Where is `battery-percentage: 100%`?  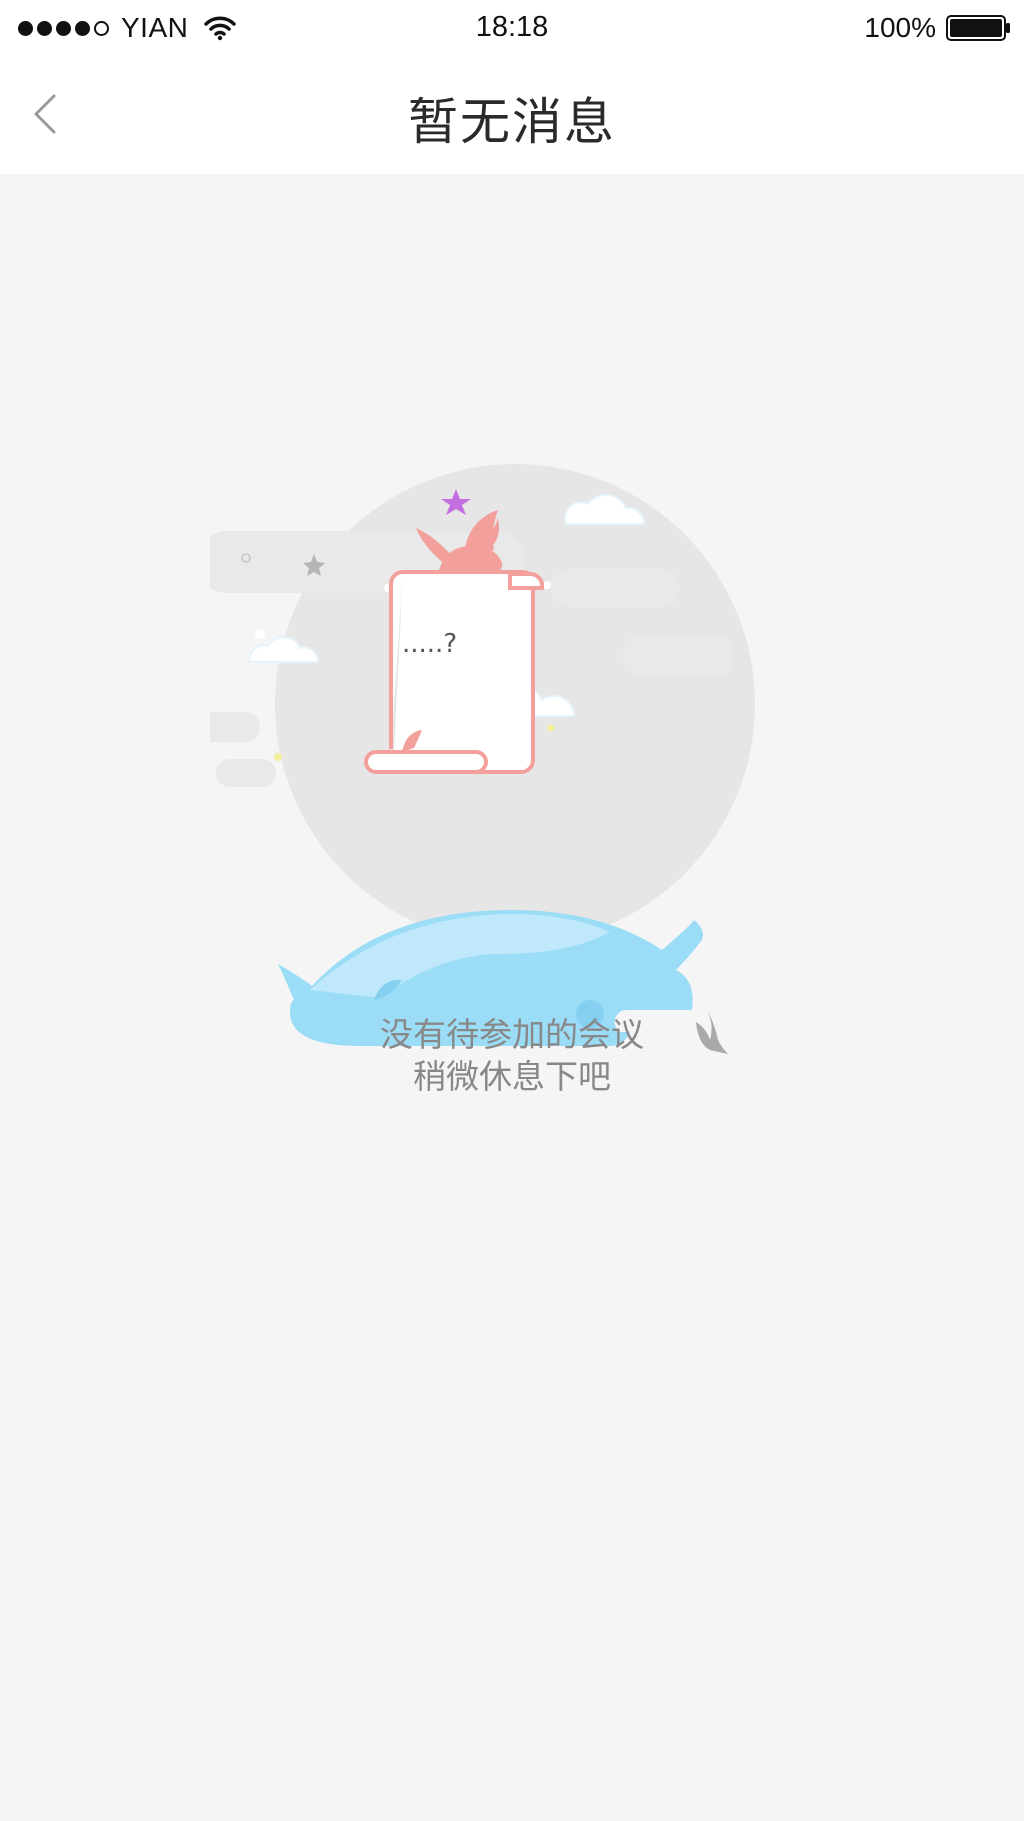
battery-percentage: 100% is located at coordinates (900, 27).